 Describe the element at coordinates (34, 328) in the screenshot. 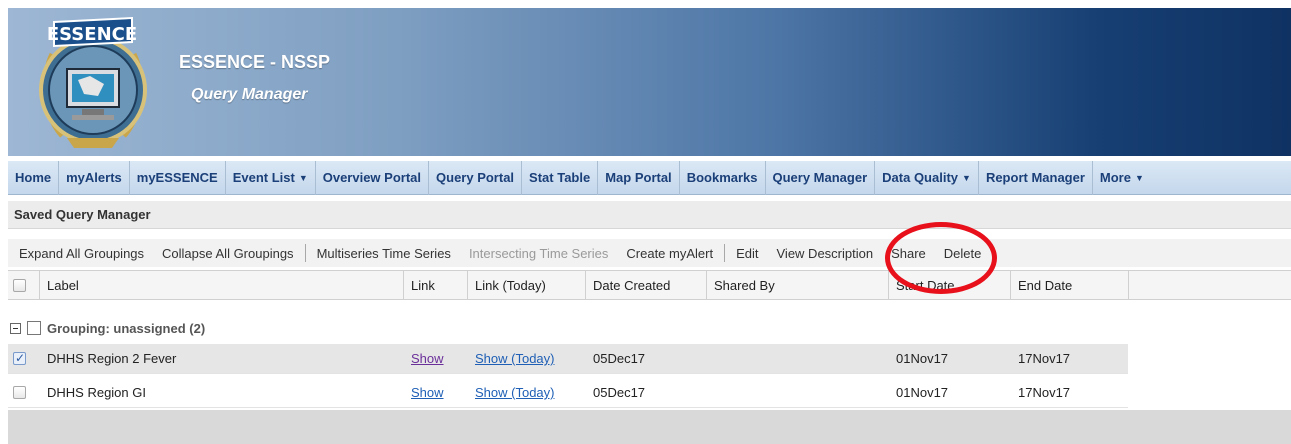

I see `group-checkbox` at that location.